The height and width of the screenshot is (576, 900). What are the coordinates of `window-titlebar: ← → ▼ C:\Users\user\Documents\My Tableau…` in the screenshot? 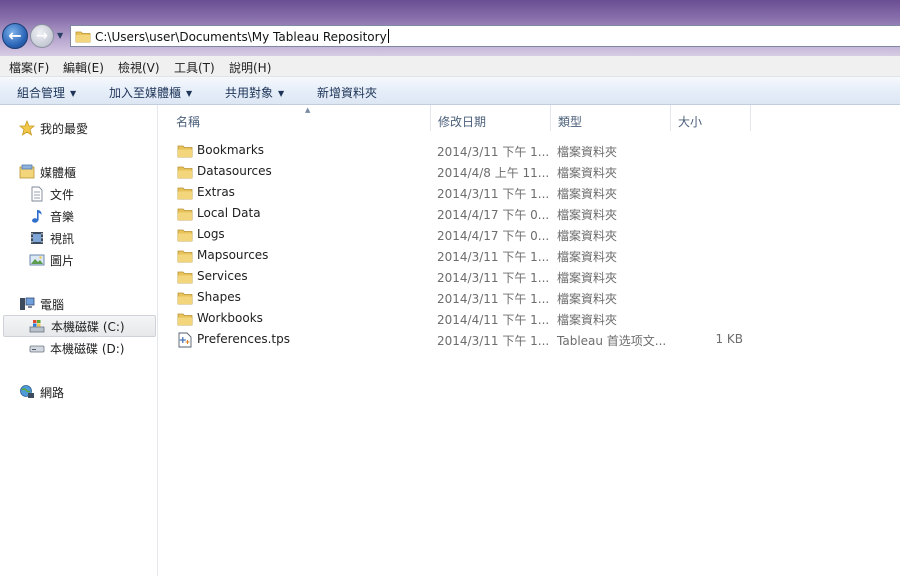 It's located at (450, 28).